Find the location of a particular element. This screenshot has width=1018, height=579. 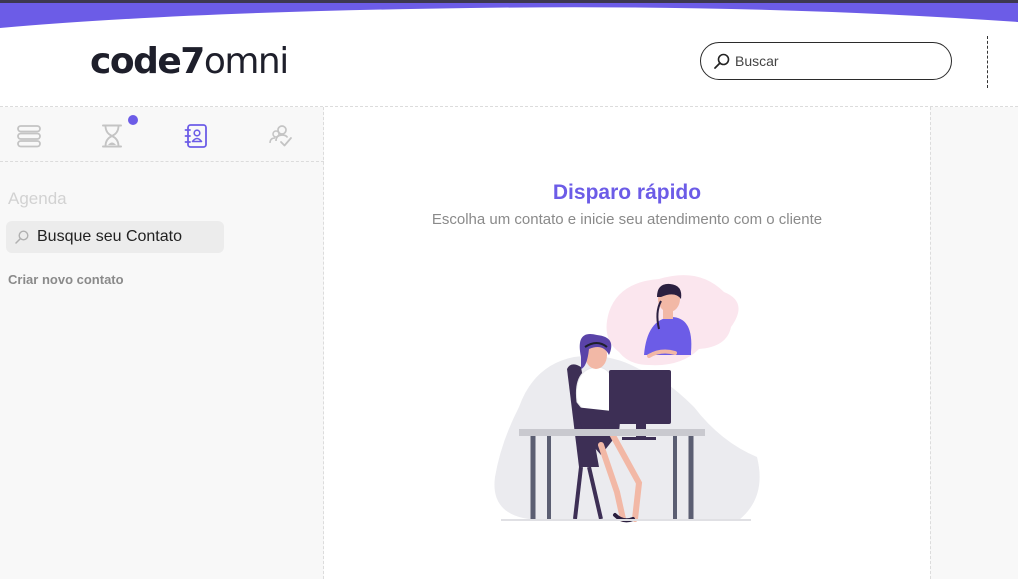

tab-queue is located at coordinates (29, 136).